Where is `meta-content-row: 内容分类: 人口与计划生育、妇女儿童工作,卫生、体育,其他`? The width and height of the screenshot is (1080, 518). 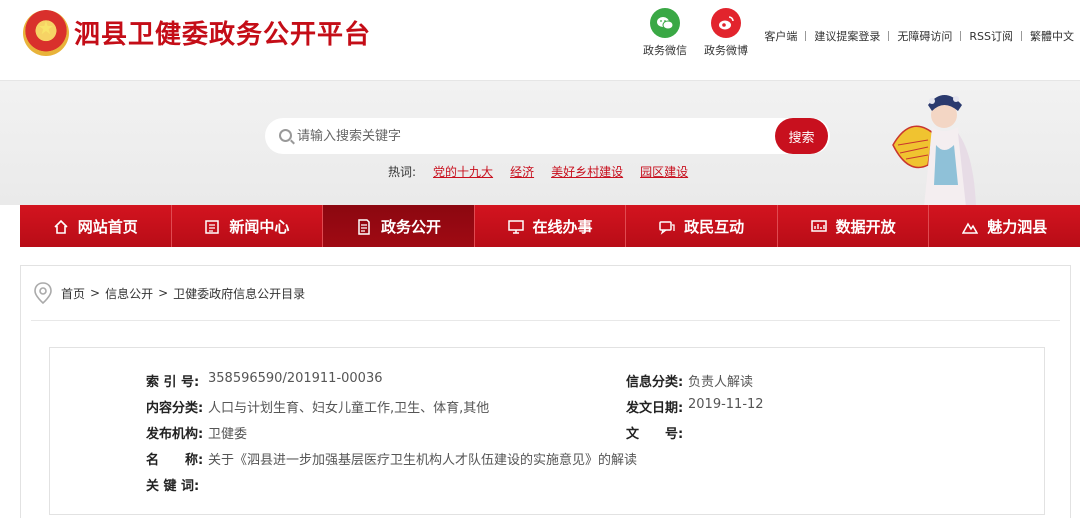 meta-content-row: 内容分类: 人口与计划生育、妇女儿童工作,卫生、体育,其他 is located at coordinates (317, 406).